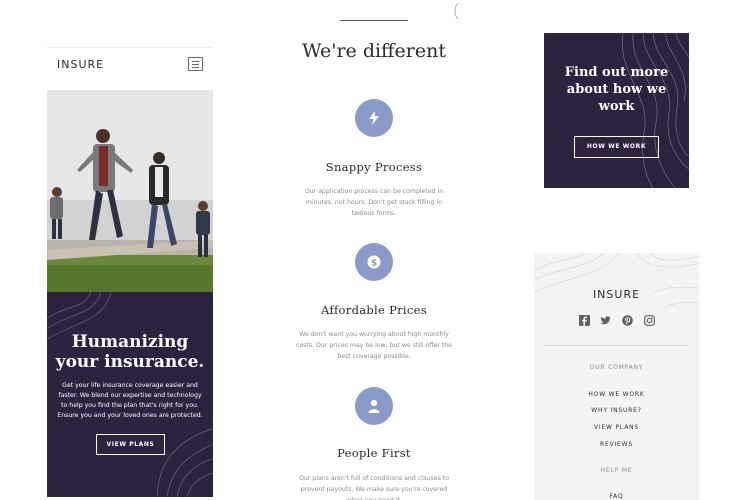  Describe the element at coordinates (374, 51) in the screenshot. I see `different-section-title: We're different` at that location.